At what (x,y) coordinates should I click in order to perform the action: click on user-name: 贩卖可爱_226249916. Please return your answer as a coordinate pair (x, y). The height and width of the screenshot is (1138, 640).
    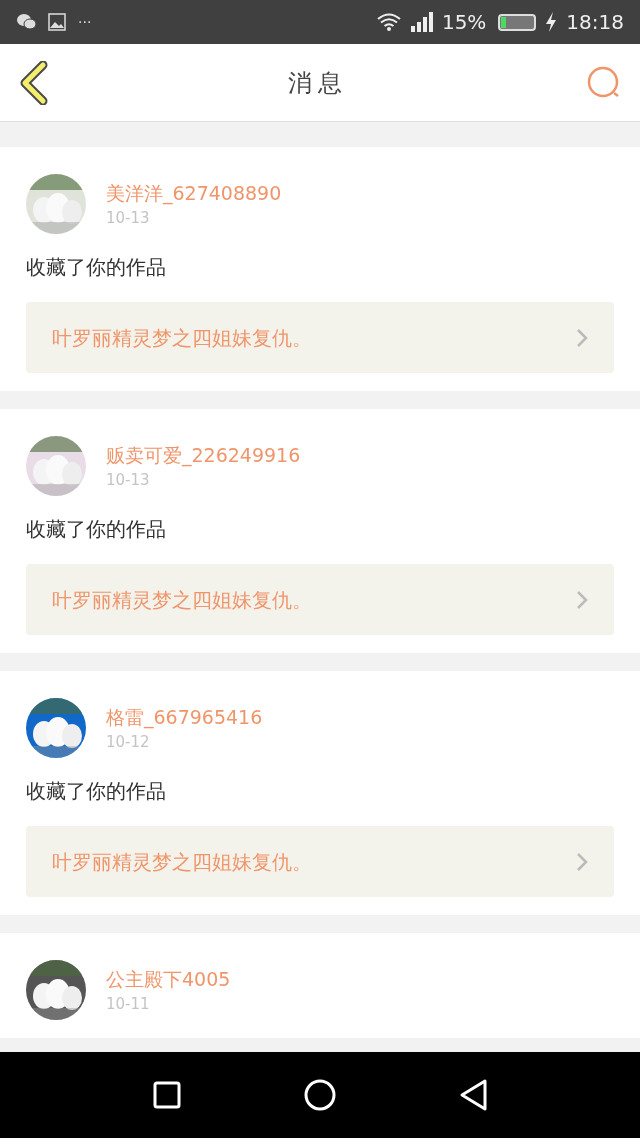
    Looking at the image, I should click on (203, 455).